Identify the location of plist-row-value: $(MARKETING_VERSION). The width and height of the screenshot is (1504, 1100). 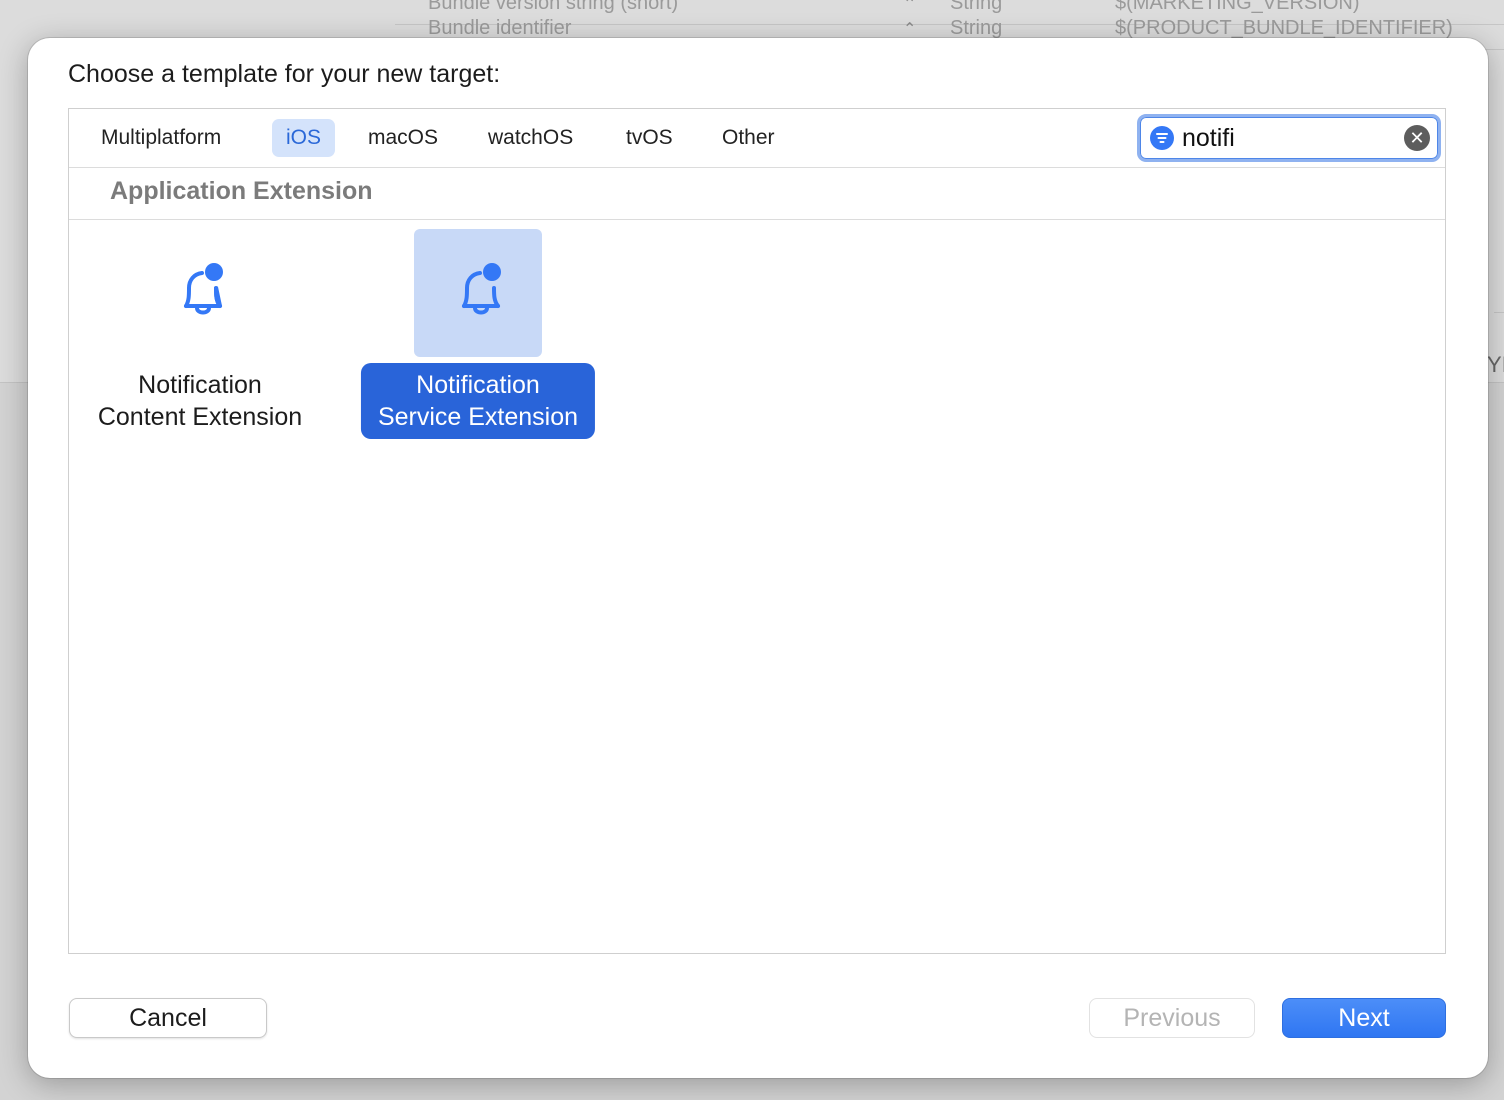
(1237, 7).